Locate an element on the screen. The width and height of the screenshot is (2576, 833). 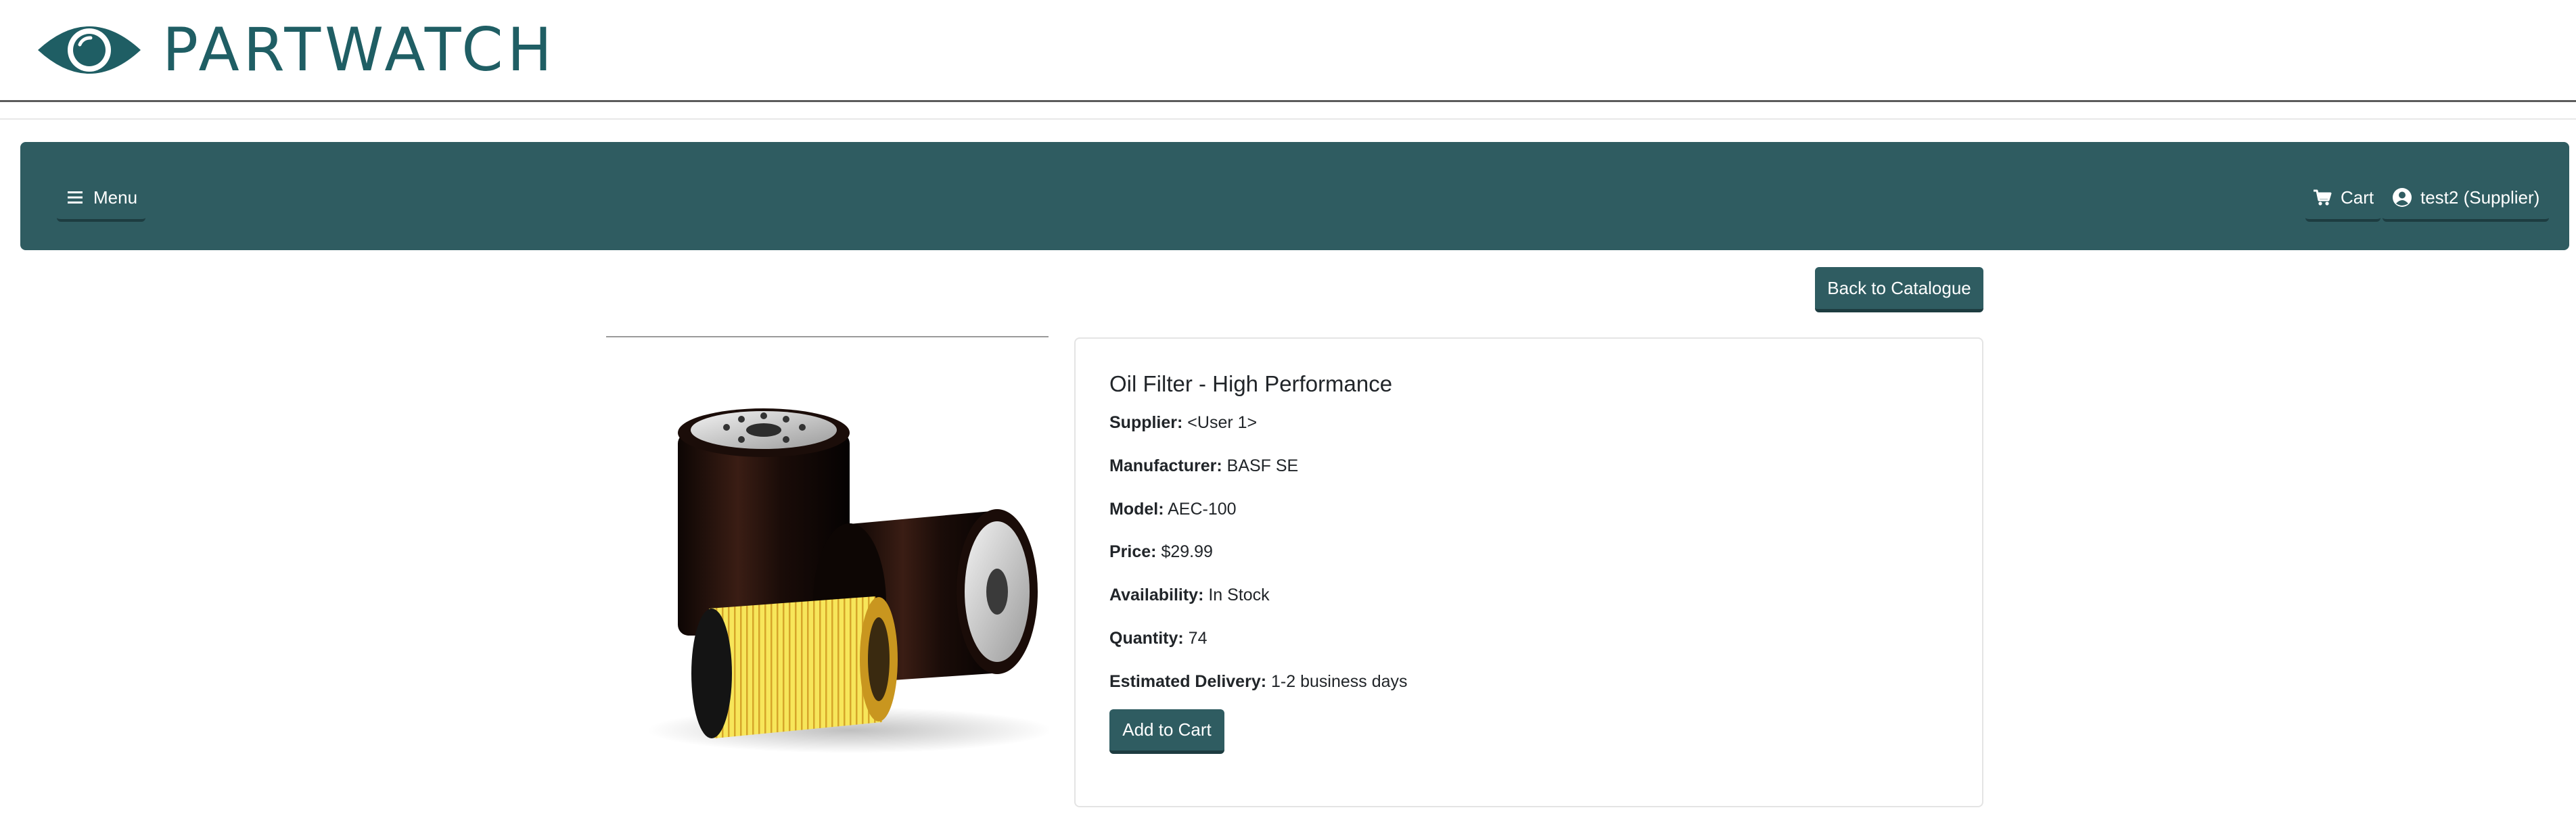
cart-button: Cart is located at coordinates (2343, 199).